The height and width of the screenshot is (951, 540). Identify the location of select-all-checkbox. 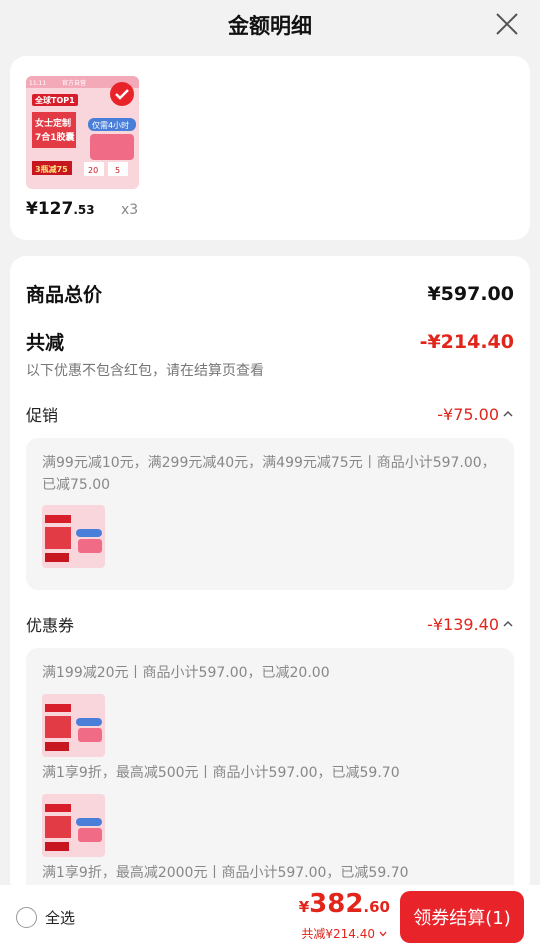
(26, 917).